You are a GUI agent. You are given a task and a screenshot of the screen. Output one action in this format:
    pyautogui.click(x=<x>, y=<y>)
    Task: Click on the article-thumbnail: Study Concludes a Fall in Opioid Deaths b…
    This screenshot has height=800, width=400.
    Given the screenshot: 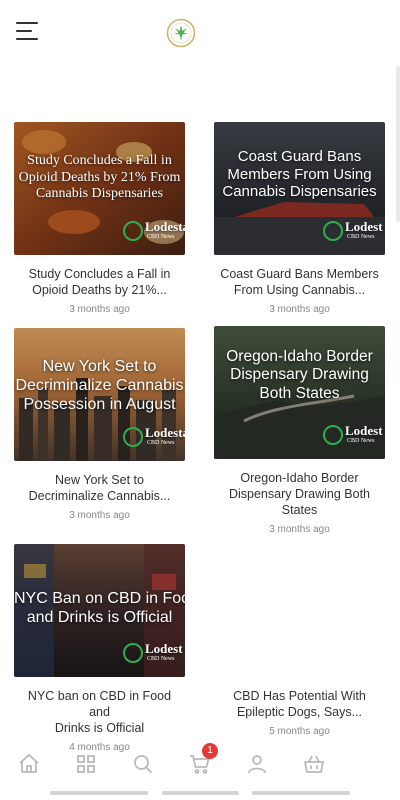 What is the action you would take?
    pyautogui.click(x=99, y=188)
    